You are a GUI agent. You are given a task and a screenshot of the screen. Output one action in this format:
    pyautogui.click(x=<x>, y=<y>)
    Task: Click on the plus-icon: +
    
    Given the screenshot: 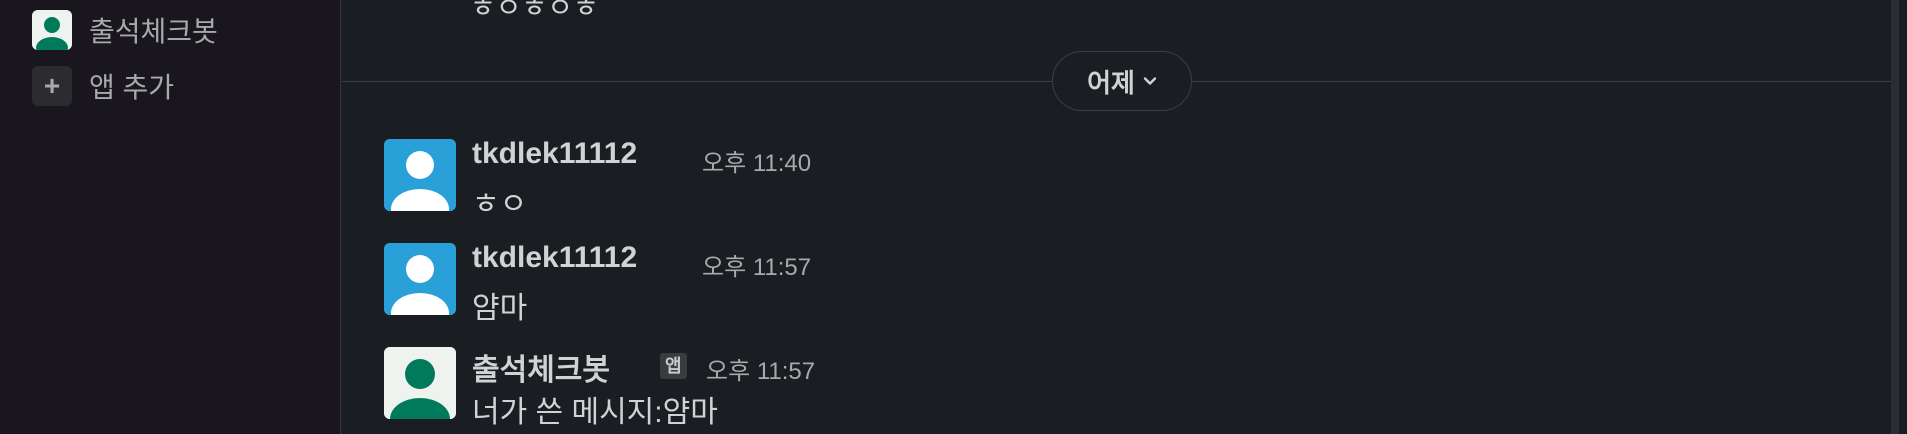 What is the action you would take?
    pyautogui.click(x=52, y=86)
    